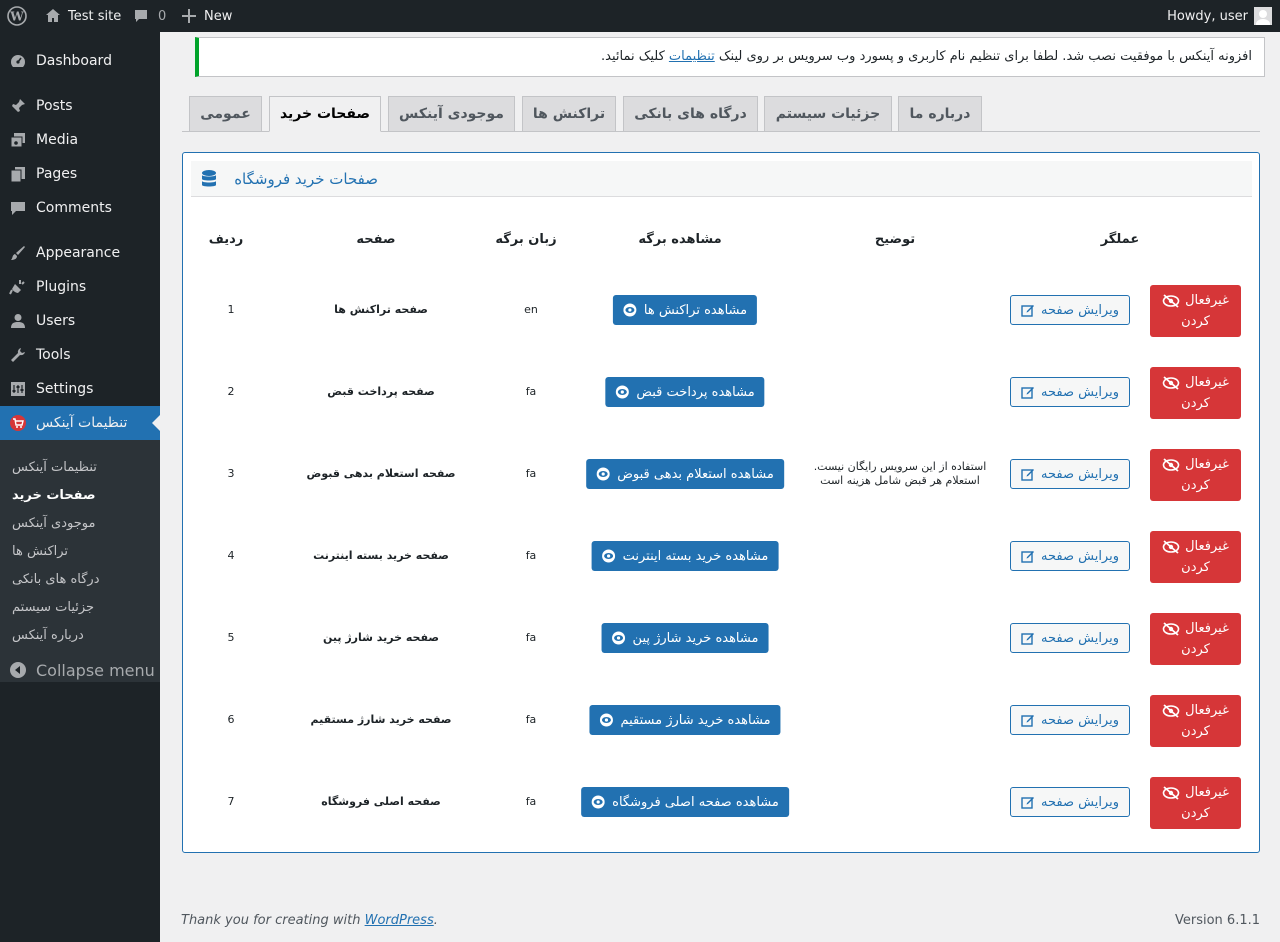  What do you see at coordinates (381, 473) in the screenshot?
I see `page-name: صفحه استعلام بدهی قبوض` at bounding box center [381, 473].